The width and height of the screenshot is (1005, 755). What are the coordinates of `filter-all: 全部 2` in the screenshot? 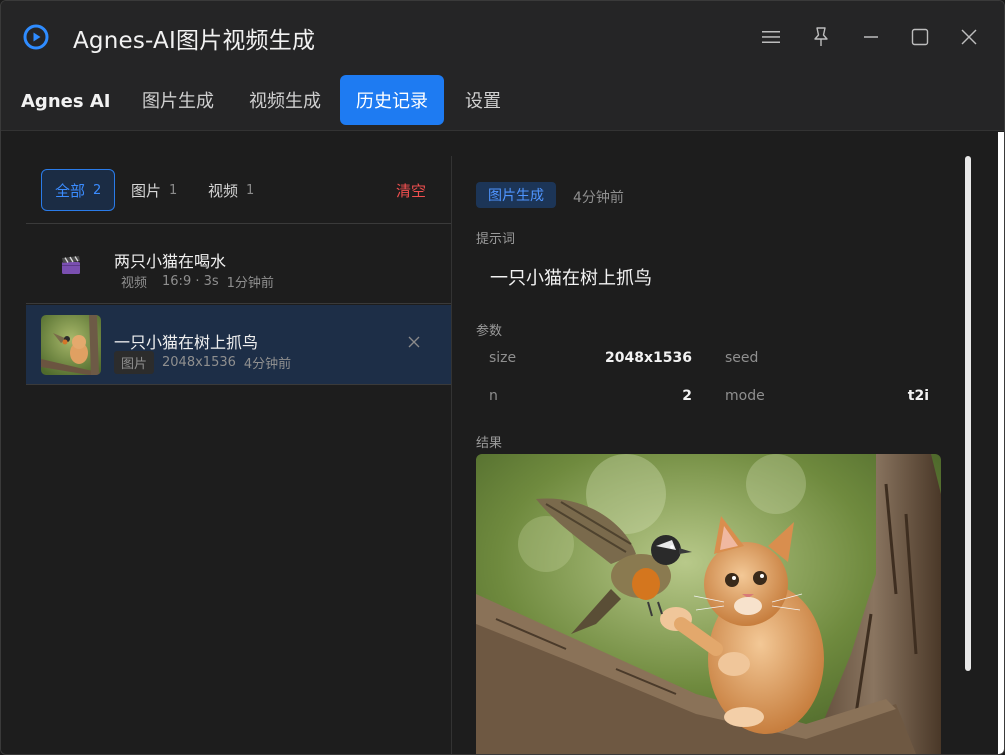 It's located at (78, 190).